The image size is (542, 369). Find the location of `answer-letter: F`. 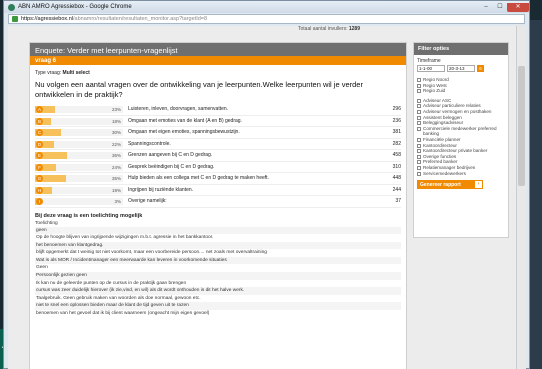

answer-letter: F is located at coordinates (39, 167).